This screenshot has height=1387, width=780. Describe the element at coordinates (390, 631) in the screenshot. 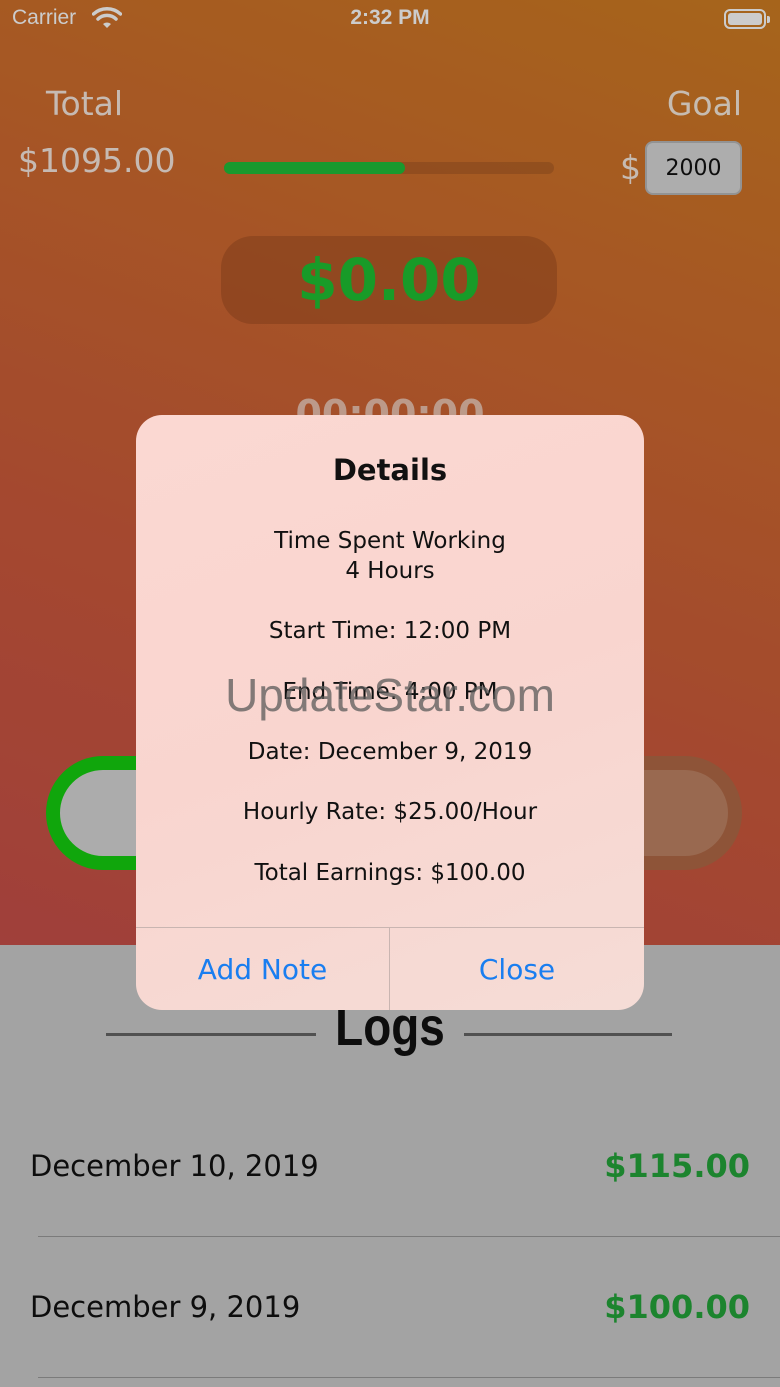

I see `start-time-text: Start Time: 12:00 PM` at that location.